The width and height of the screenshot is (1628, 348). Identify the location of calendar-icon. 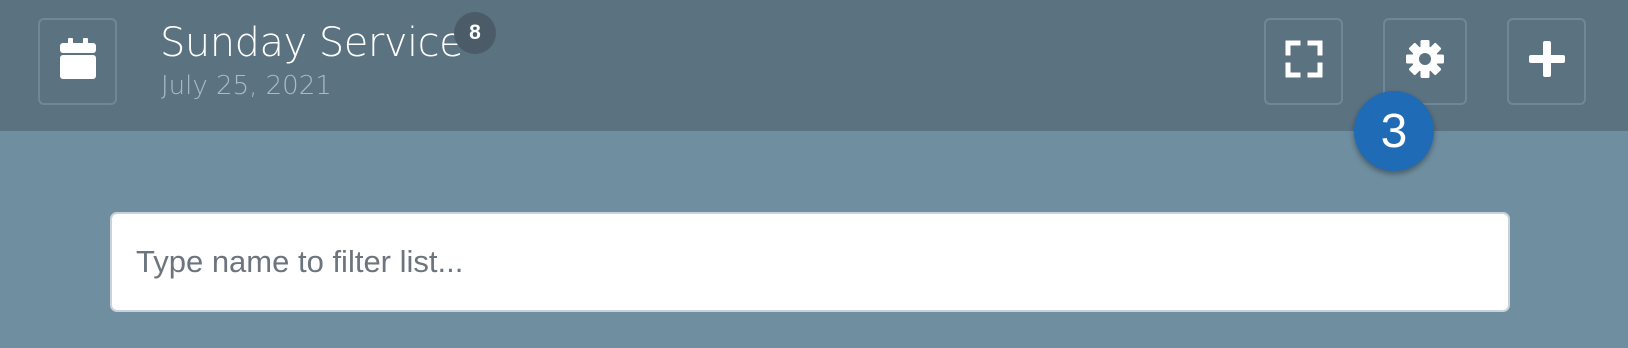
(78, 61).